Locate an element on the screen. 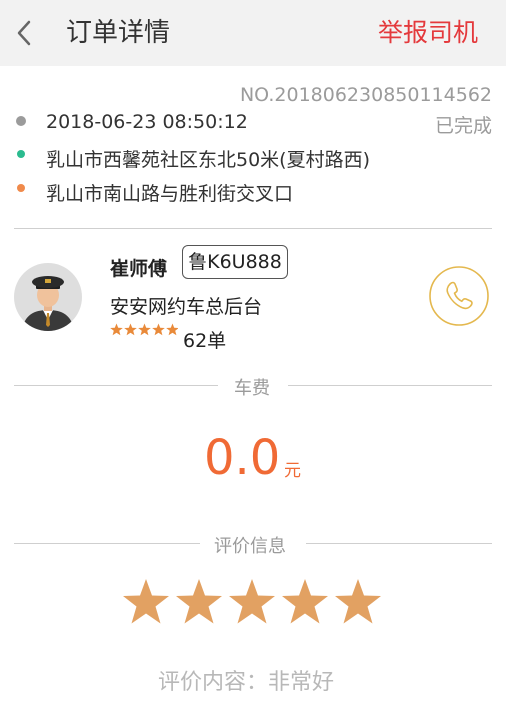 The height and width of the screenshot is (723, 506). destination-address: 乳山市南山路与胜利街交叉口 is located at coordinates (170, 194).